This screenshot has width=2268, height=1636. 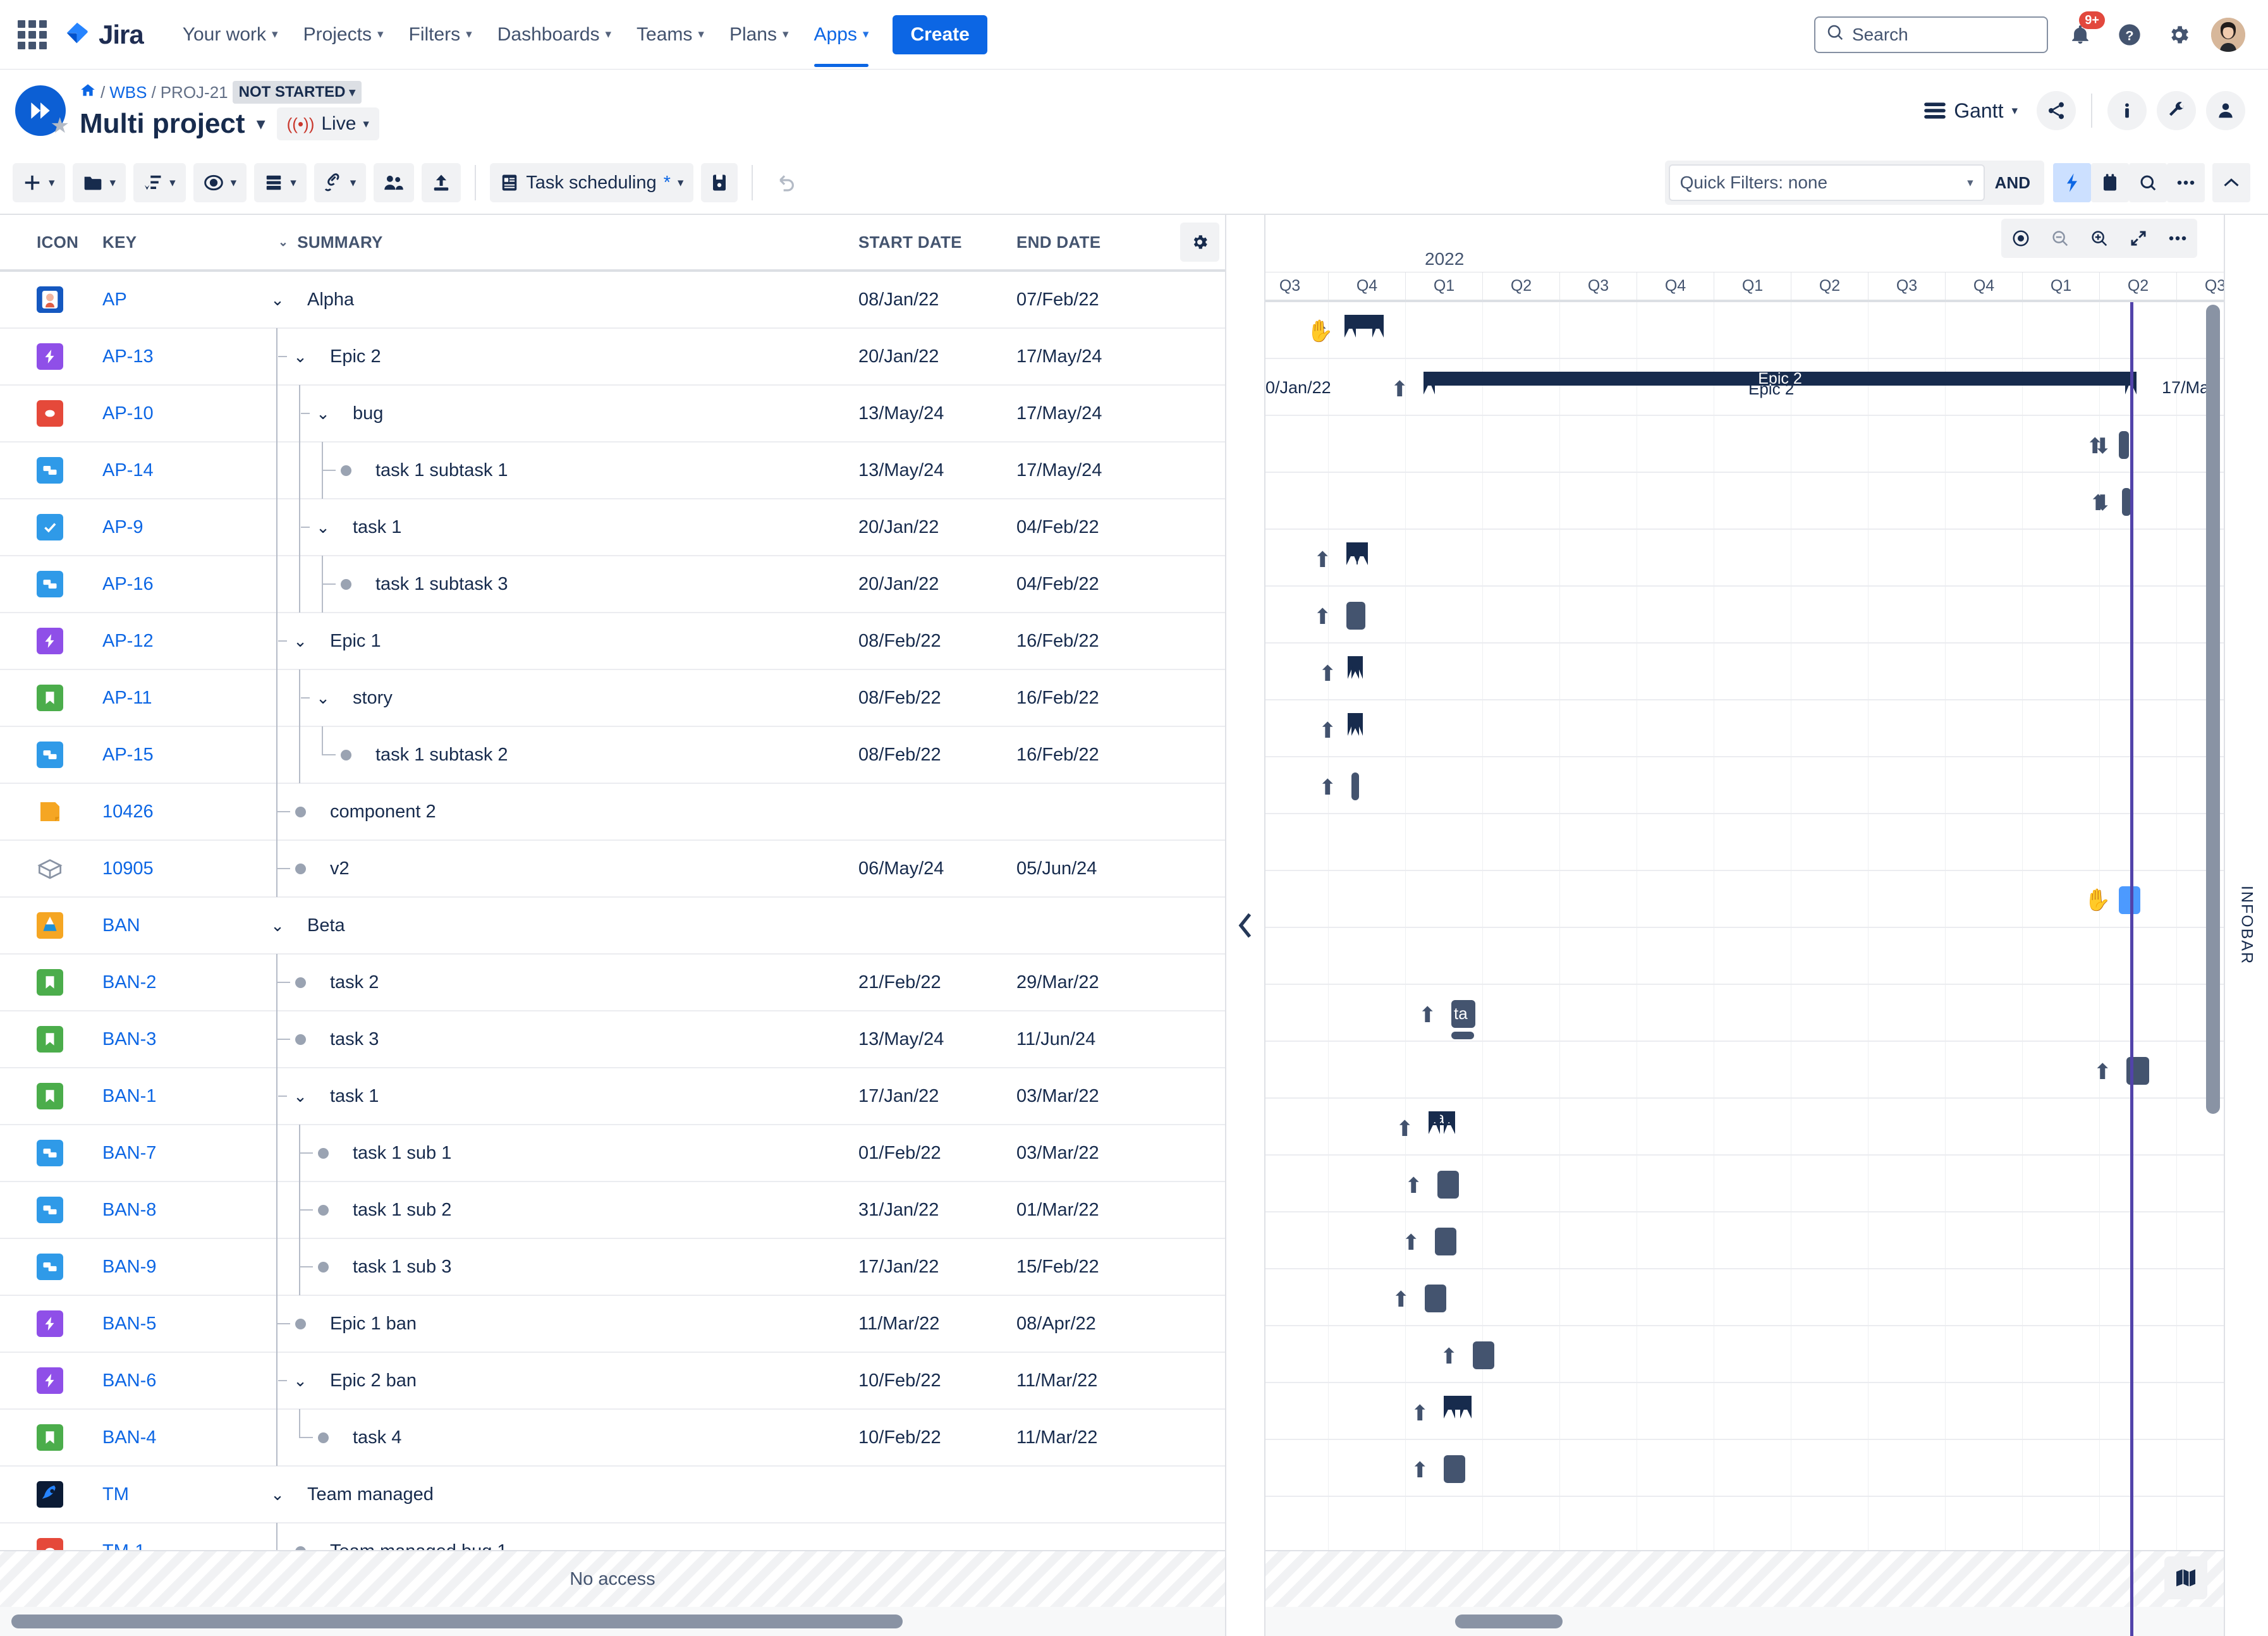 I want to click on table-row: BAN-8 task 1 sub 2 31/Jan/22 01/Mar/22, so click(x=612, y=1210).